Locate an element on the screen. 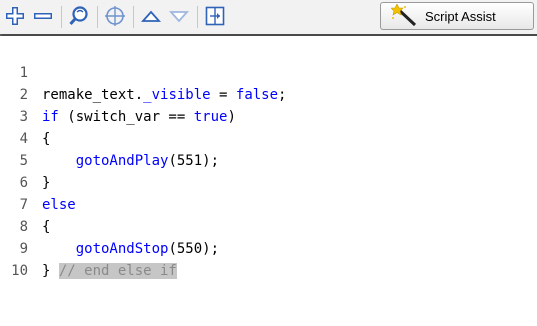 The image size is (537, 326). find-button is located at coordinates (79, 16).